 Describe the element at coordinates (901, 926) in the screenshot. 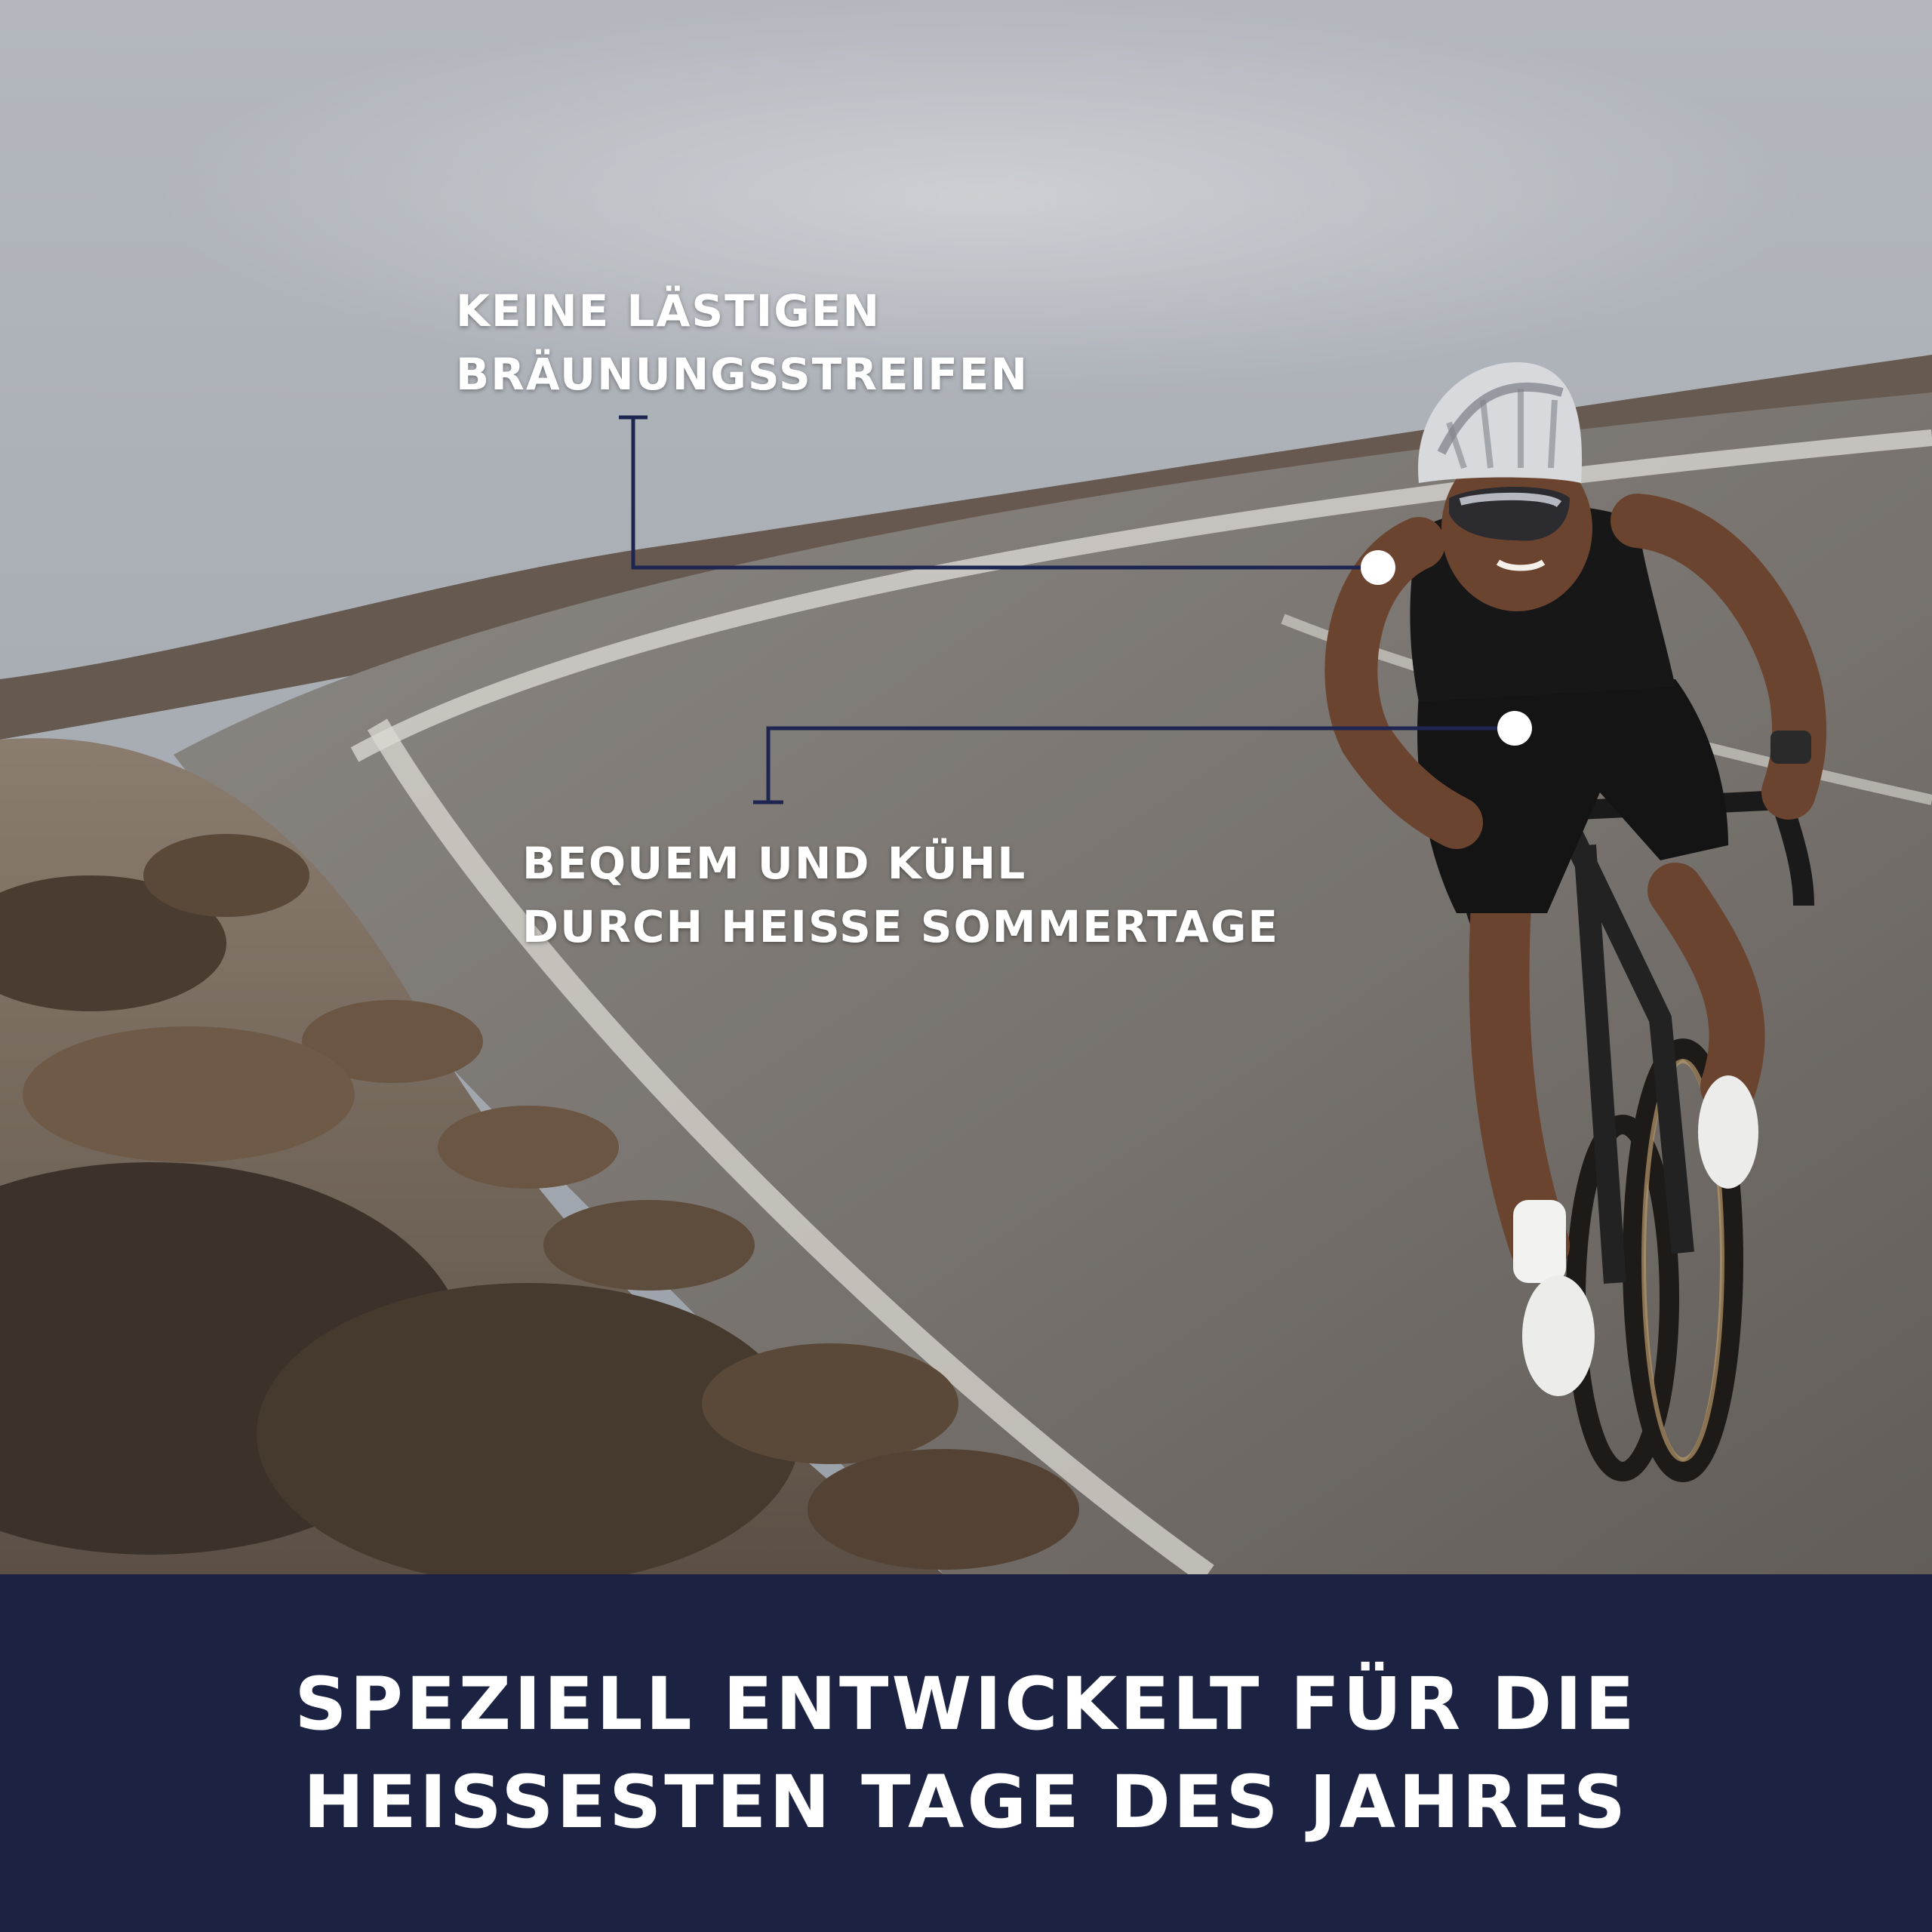

I see `callout-comfort-line-2: DURCH HEISSE SOMMERTAGE` at that location.